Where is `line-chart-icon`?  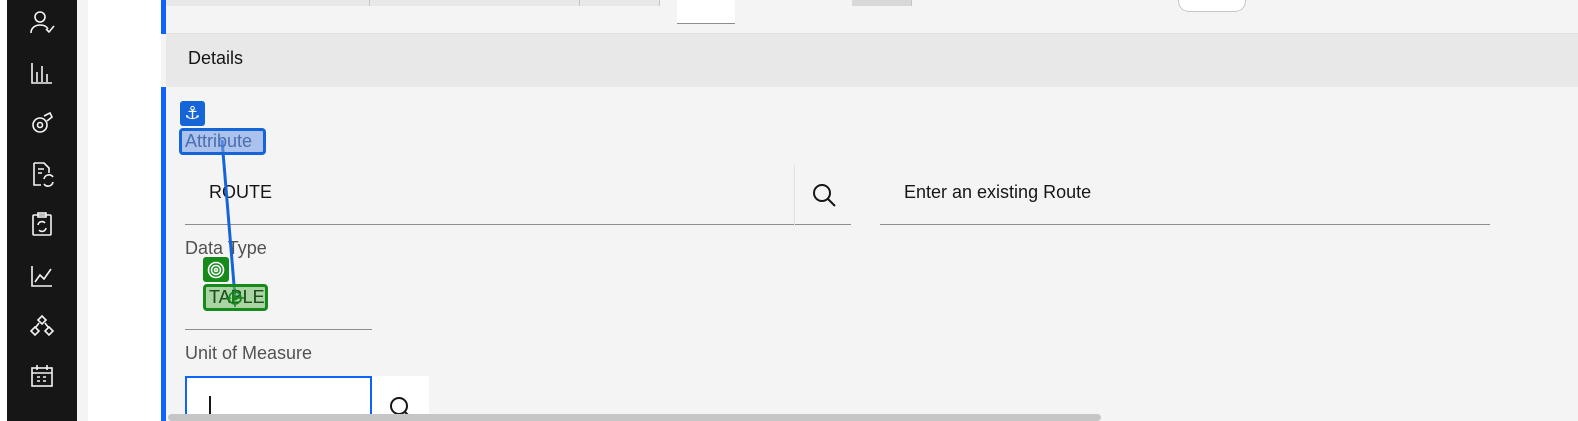
line-chart-icon is located at coordinates (42, 276).